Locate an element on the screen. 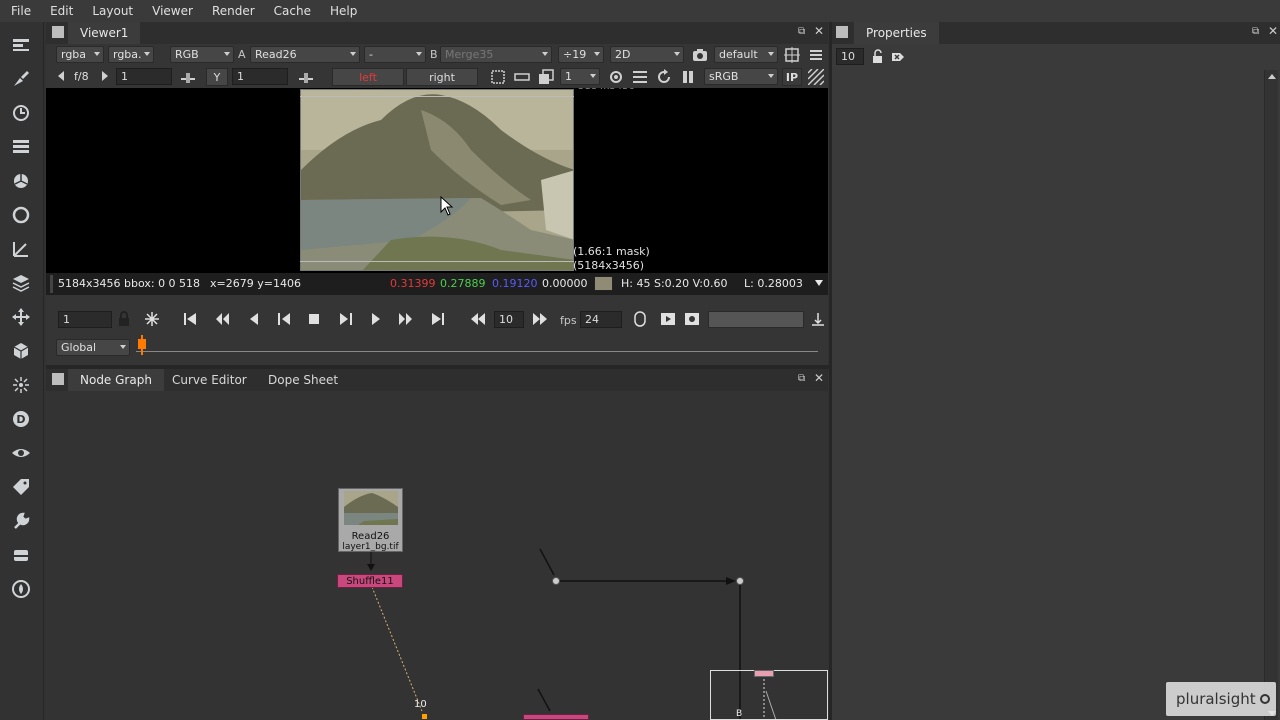 The height and width of the screenshot is (720, 1280). menu-render: Render is located at coordinates (232, 11).